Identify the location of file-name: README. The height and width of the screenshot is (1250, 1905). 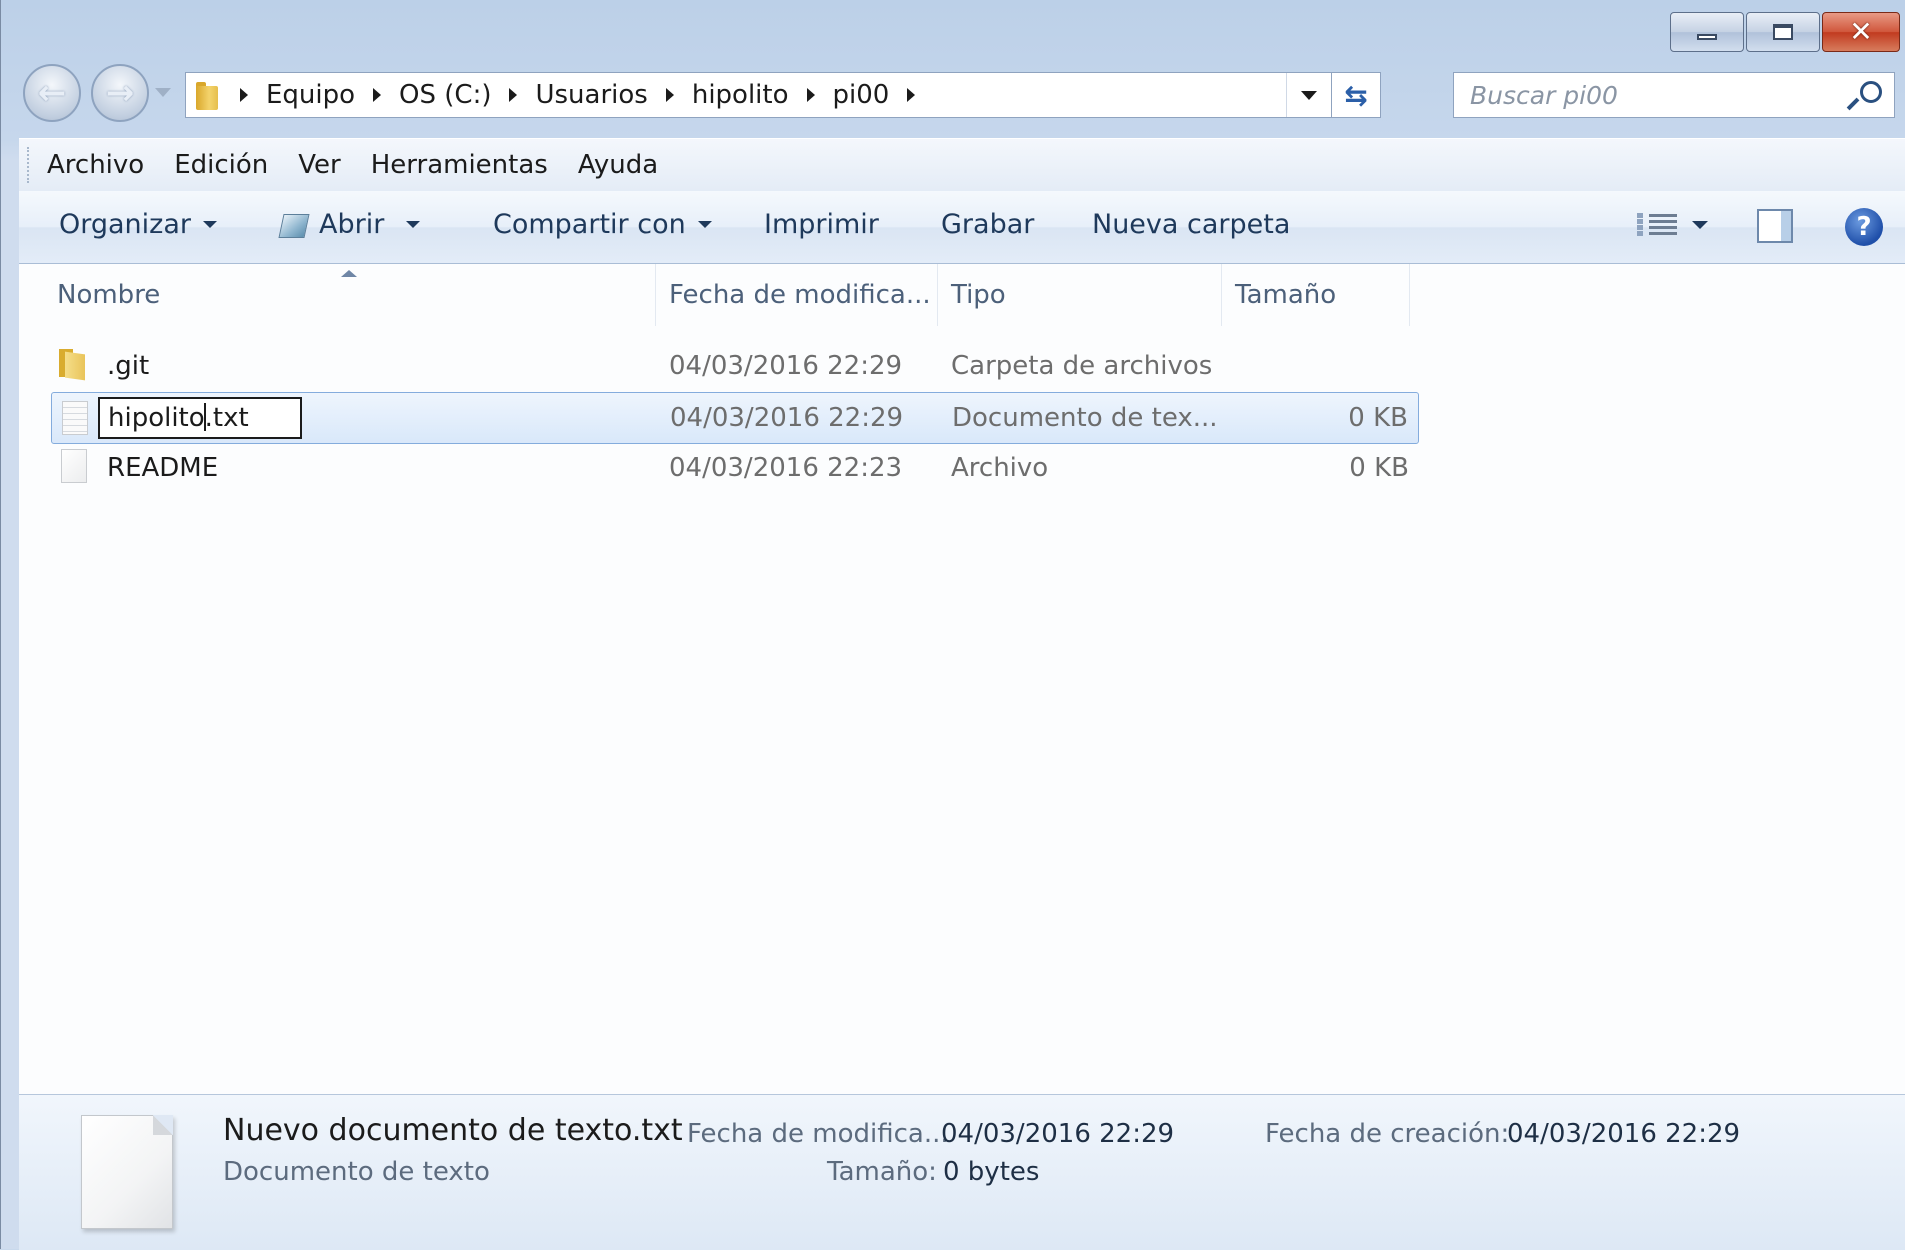
(163, 468).